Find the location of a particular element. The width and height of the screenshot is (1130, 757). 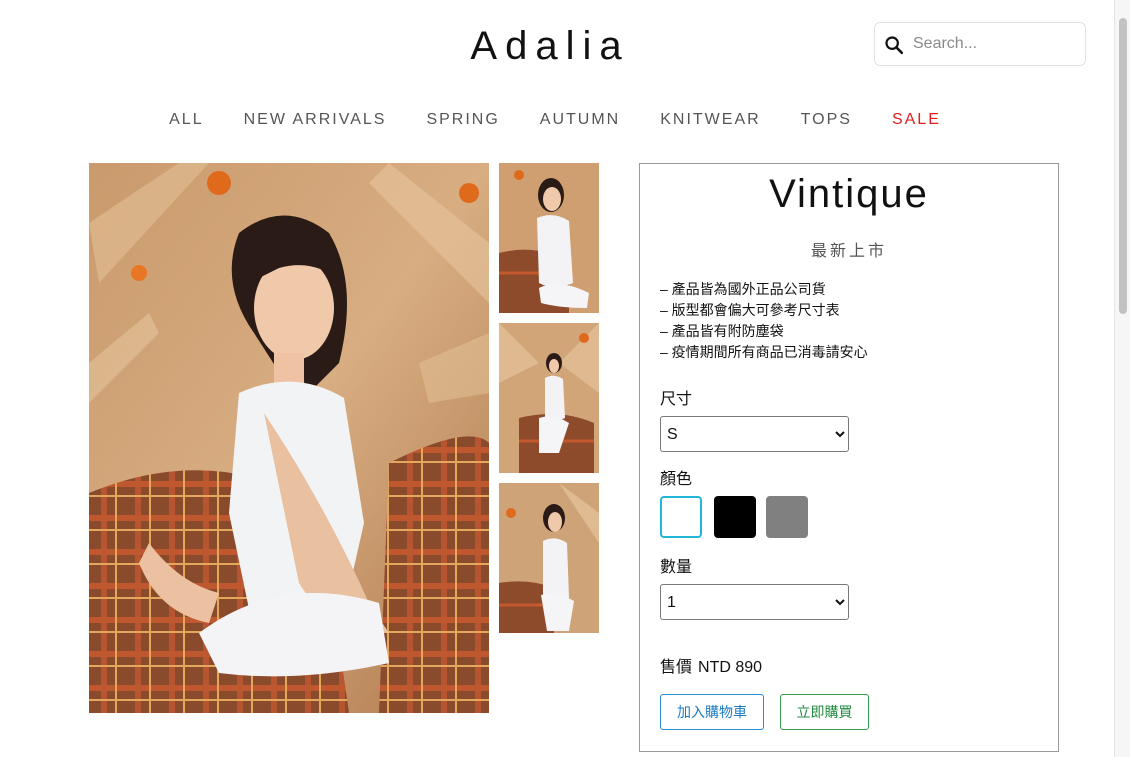

feature-item: – 版型都會偏大可參考尺寸表 is located at coordinates (750, 310).